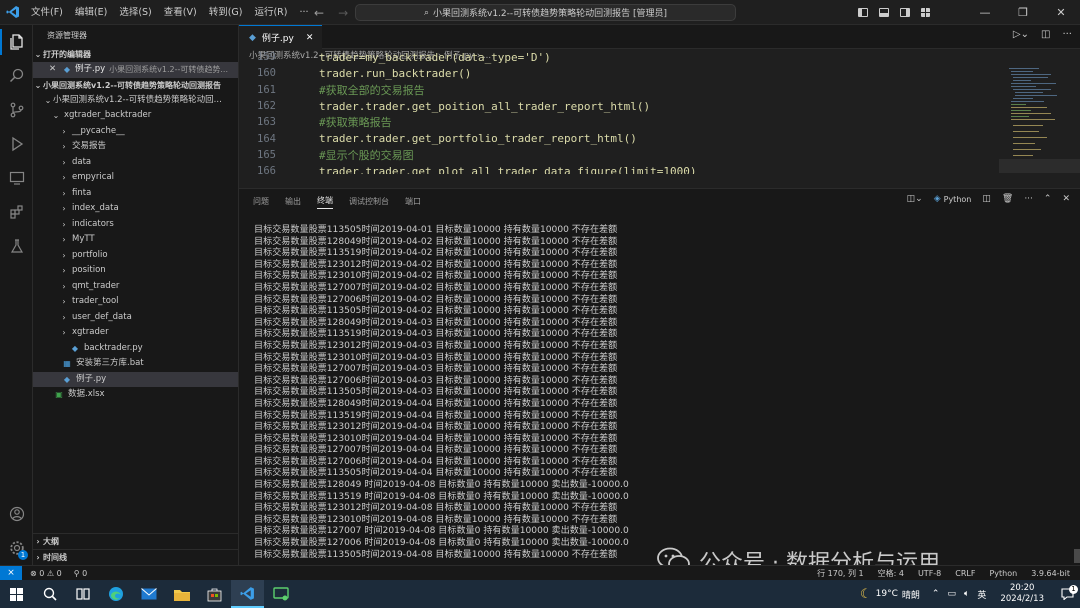 This screenshot has width=1080, height=608. I want to click on eol: CRLF, so click(965, 573).